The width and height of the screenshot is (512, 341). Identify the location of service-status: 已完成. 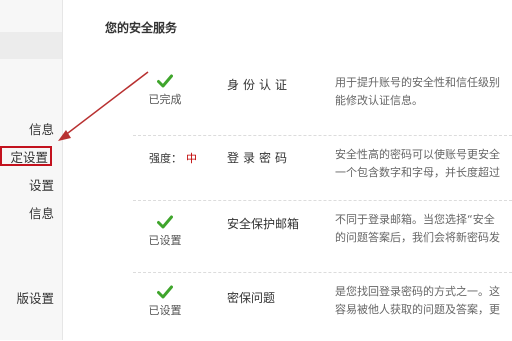
(165, 90).